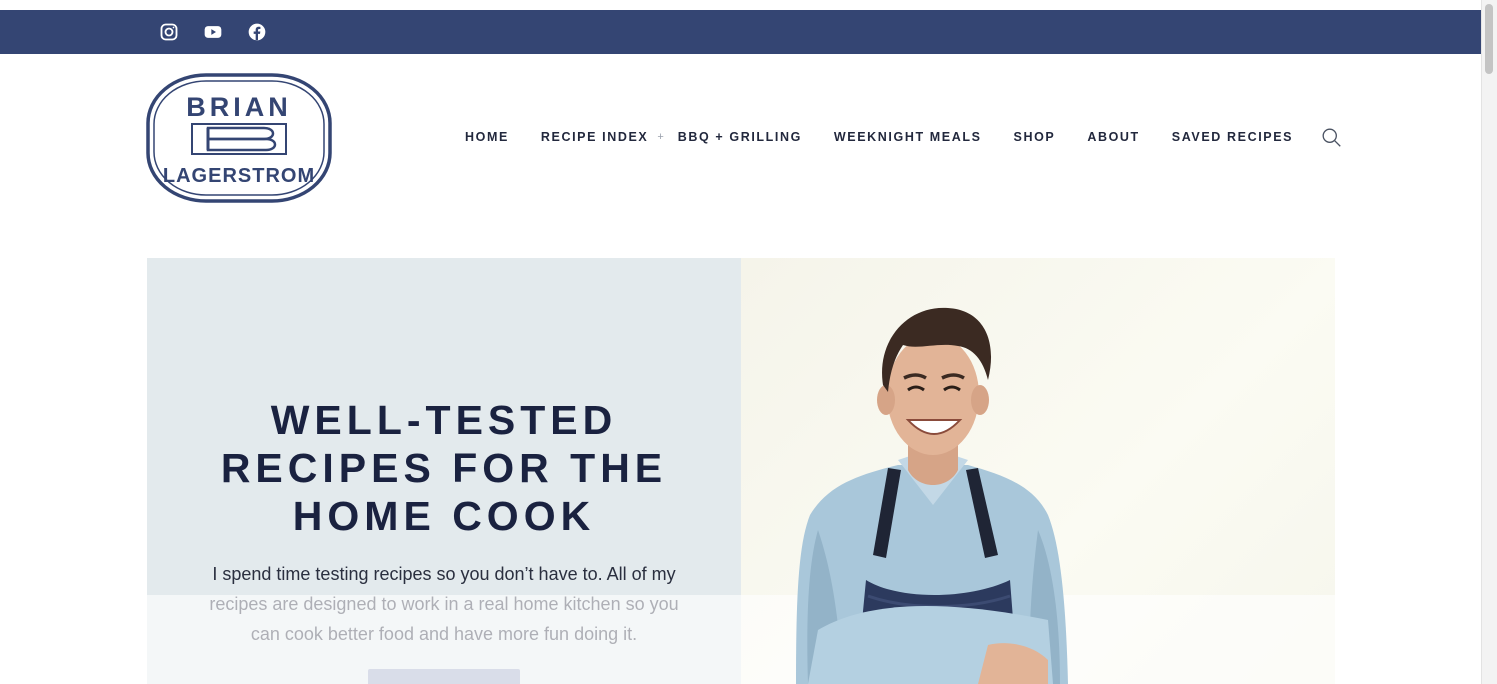 The width and height of the screenshot is (1497, 684). Describe the element at coordinates (444, 516) in the screenshot. I see `hero-title-line-3: HOME COOK` at that location.